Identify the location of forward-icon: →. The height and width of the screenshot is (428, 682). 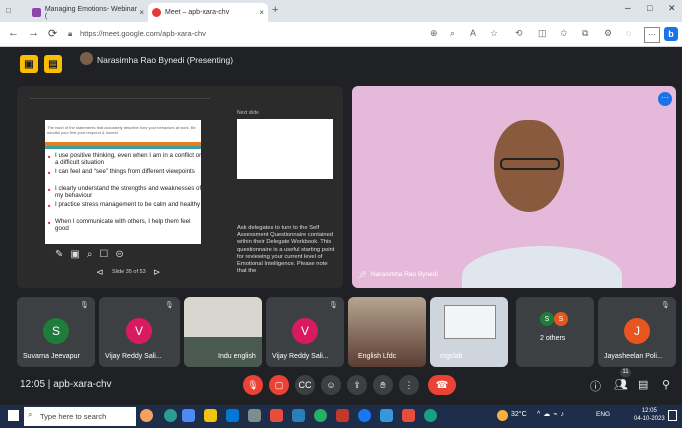
(33, 33).